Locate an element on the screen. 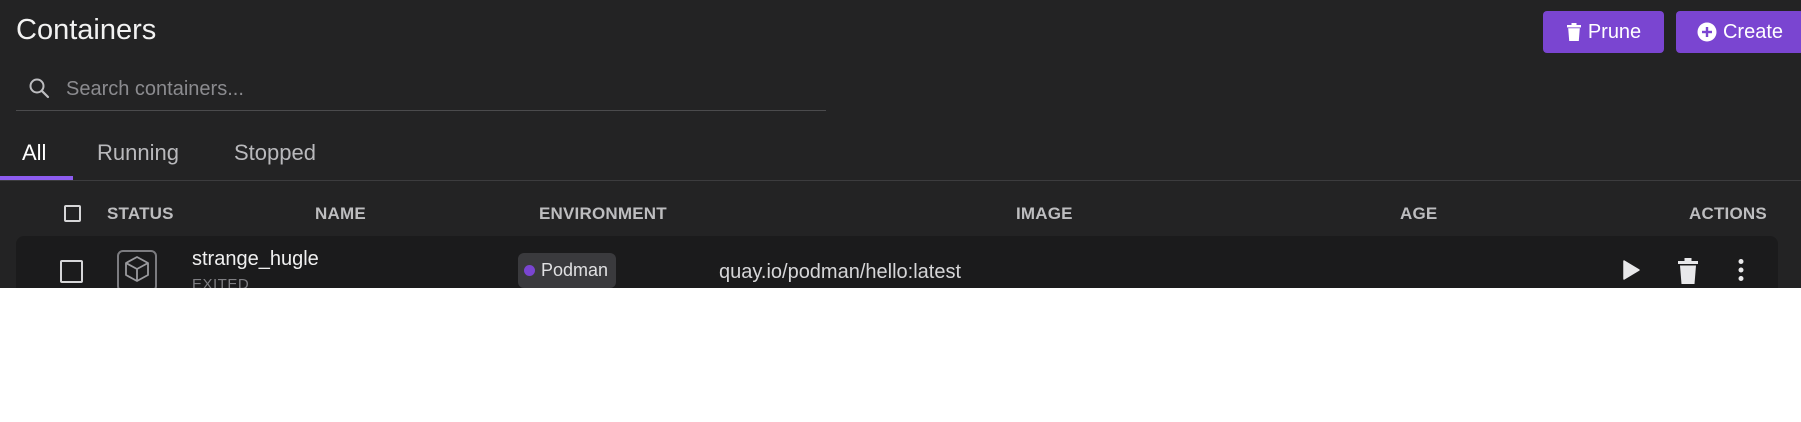 This screenshot has height=422, width=1801. search-icon is located at coordinates (39, 90).